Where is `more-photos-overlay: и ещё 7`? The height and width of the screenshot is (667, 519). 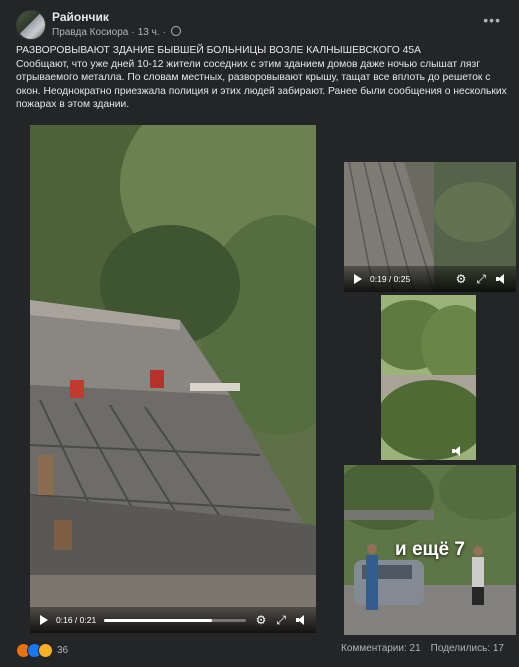
more-photos-overlay: и ещё 7 is located at coordinates (430, 550).